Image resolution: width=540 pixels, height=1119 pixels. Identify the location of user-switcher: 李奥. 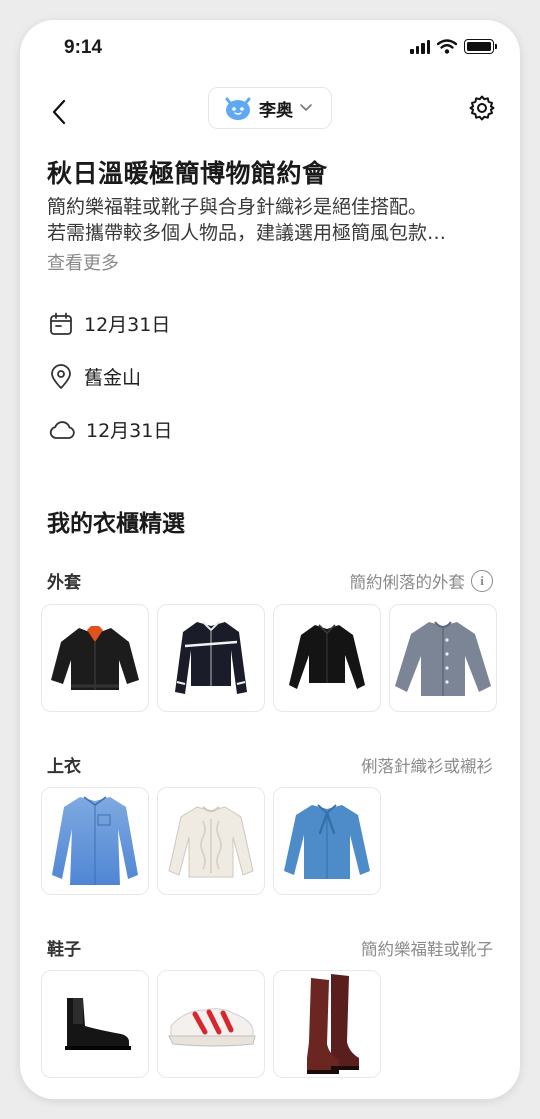
(270, 108).